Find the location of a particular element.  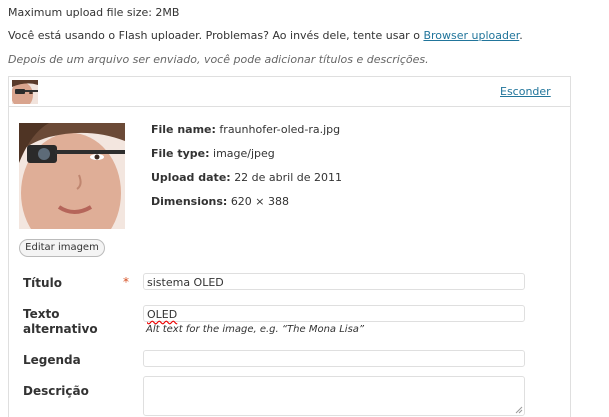

description-label: Descrição is located at coordinates (56, 391).